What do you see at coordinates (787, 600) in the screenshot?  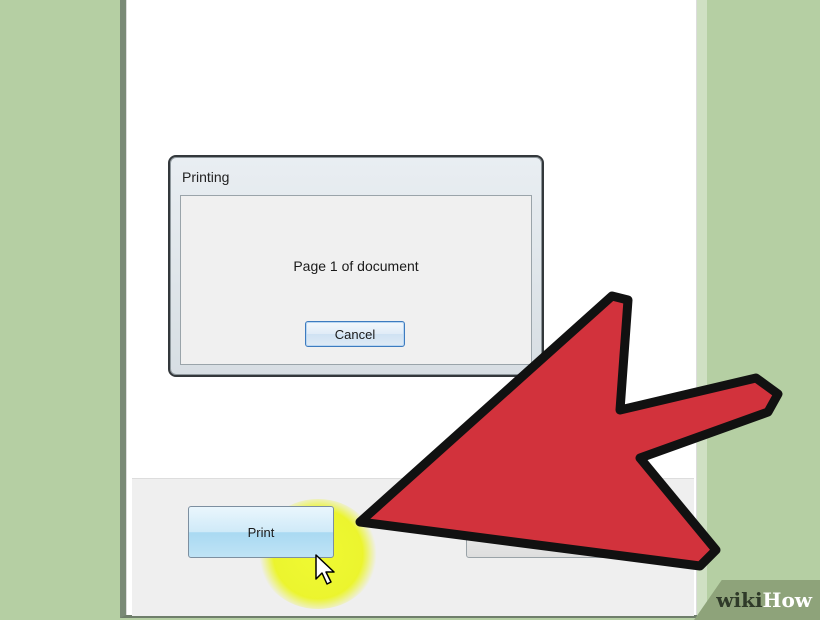 I see `watermark-how-logo: How` at bounding box center [787, 600].